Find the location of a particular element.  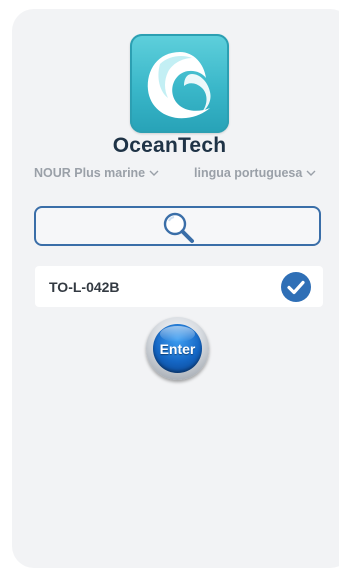

enter-button-label: Enter is located at coordinates (177, 348).